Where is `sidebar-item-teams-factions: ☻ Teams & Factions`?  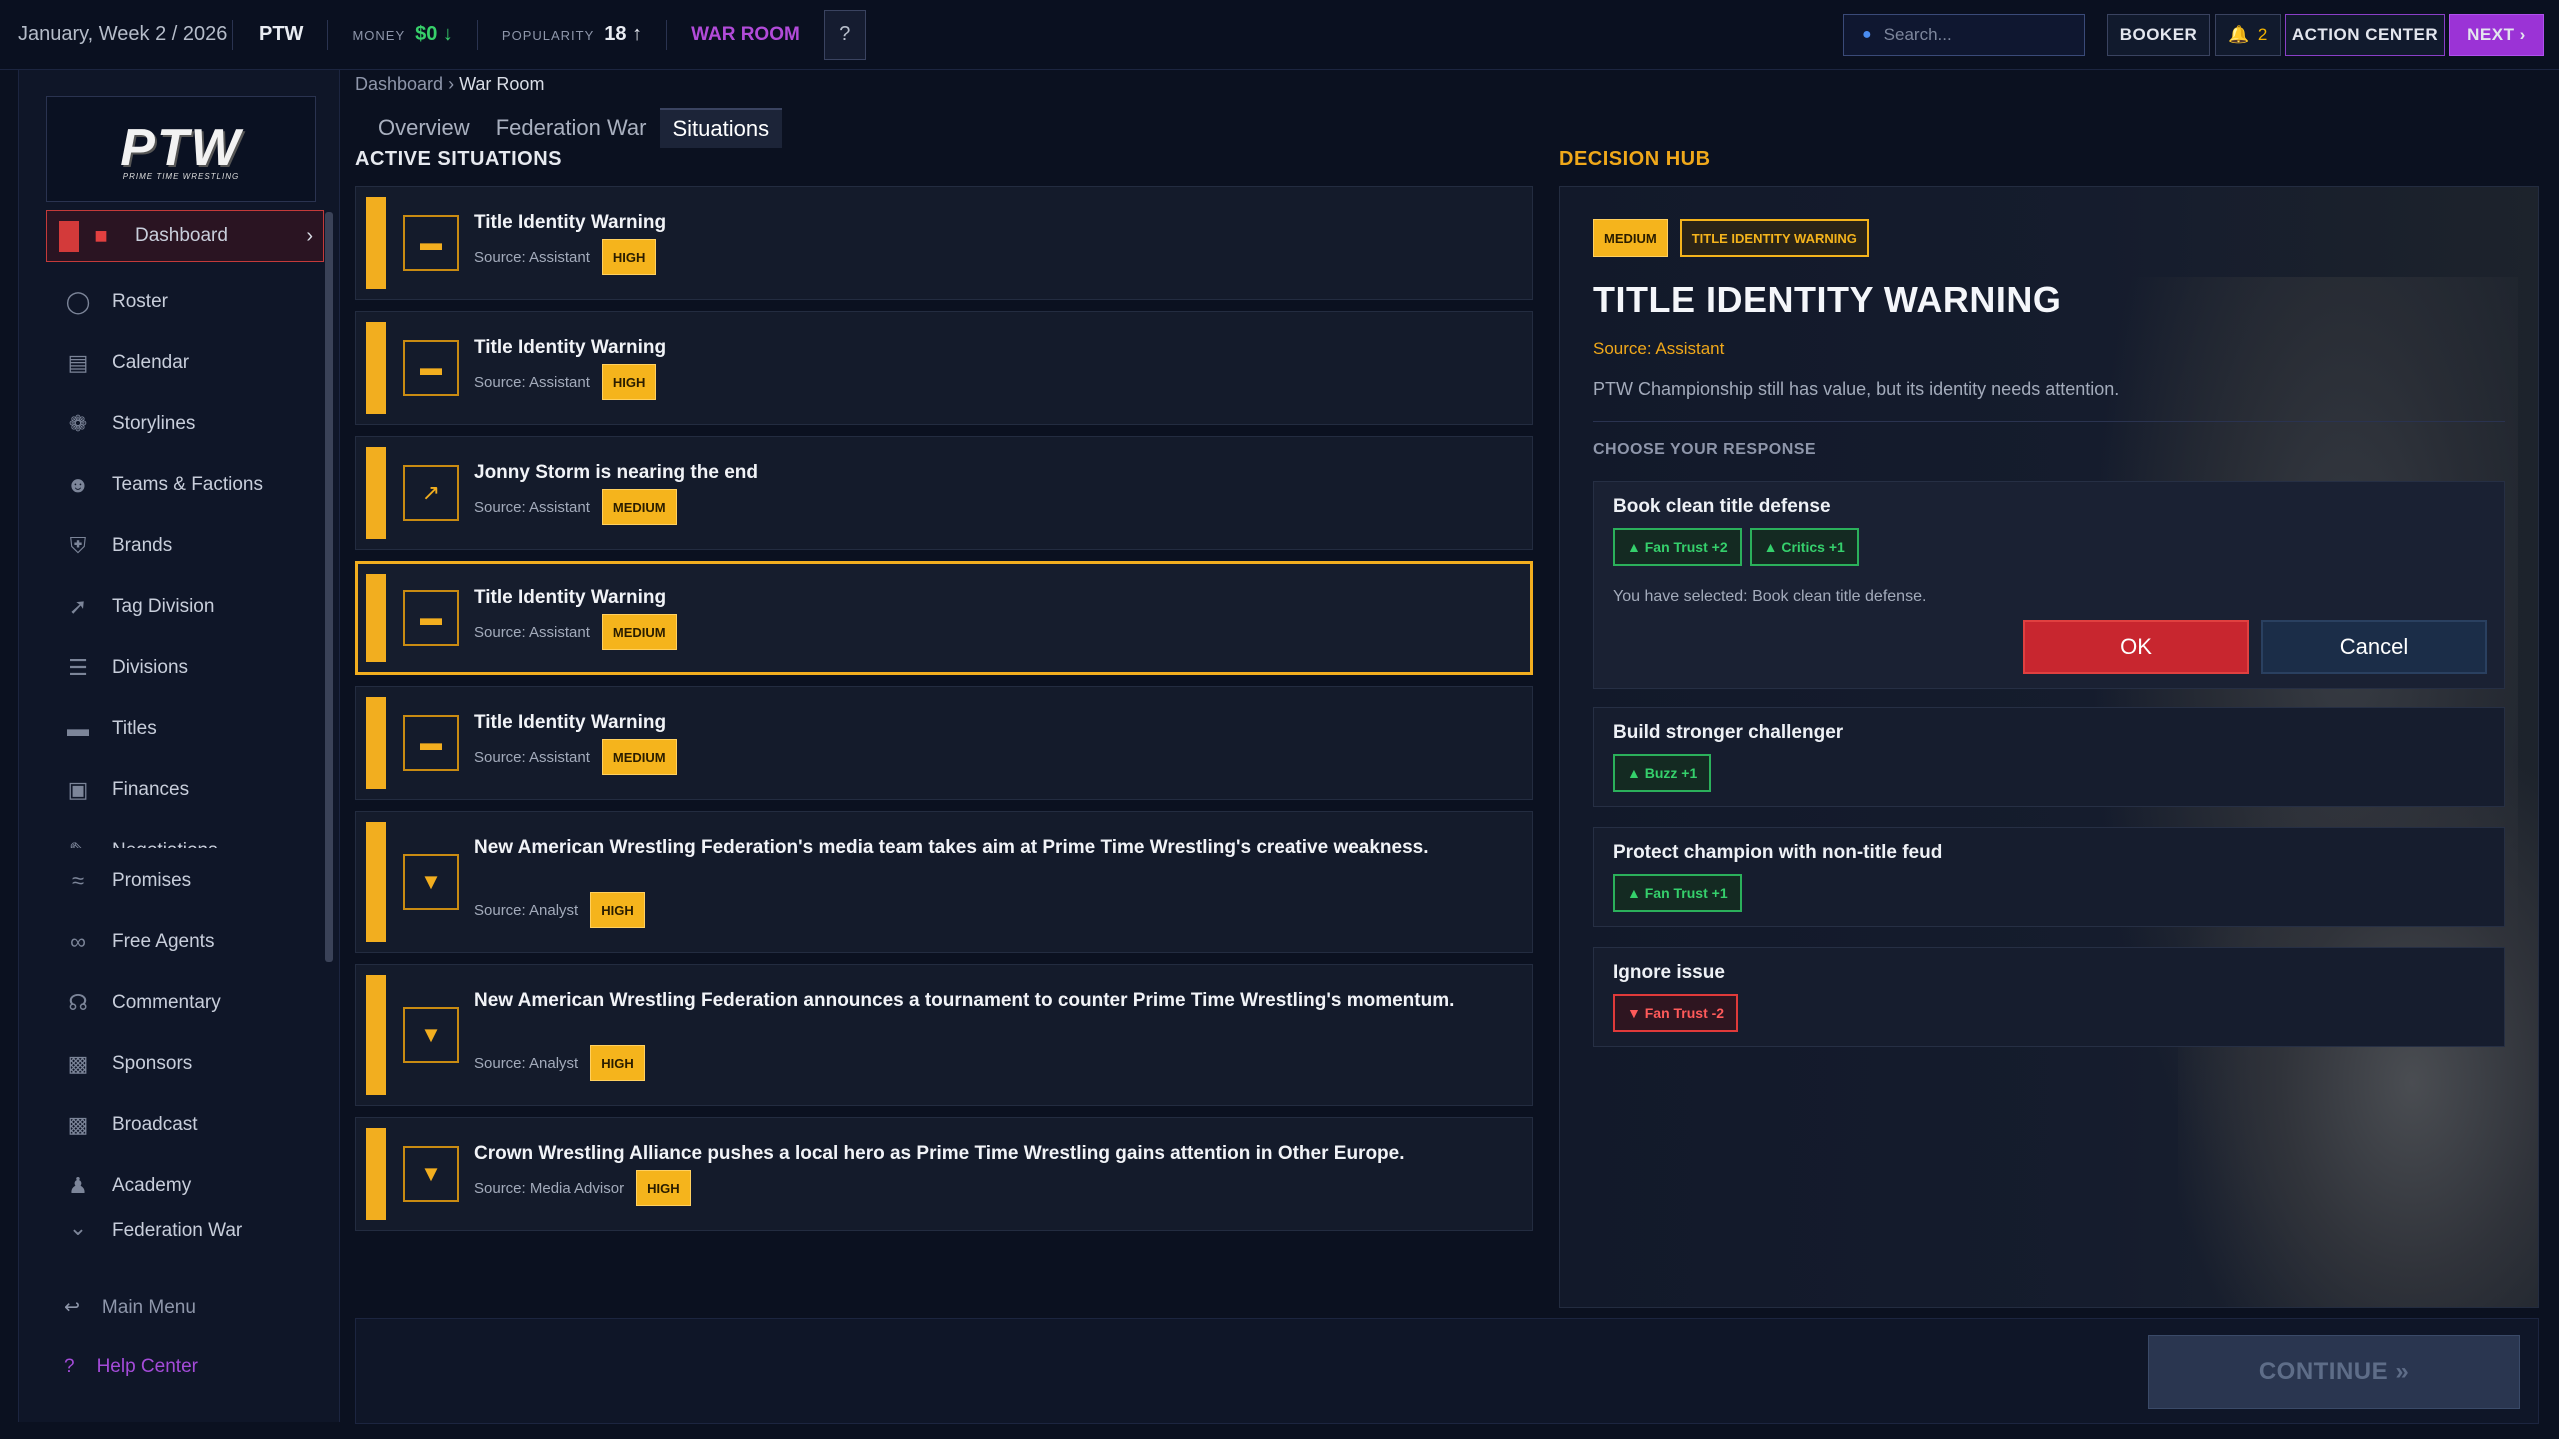
sidebar-item-teams-factions: ☻ Teams & Factions is located at coordinates (185, 484).